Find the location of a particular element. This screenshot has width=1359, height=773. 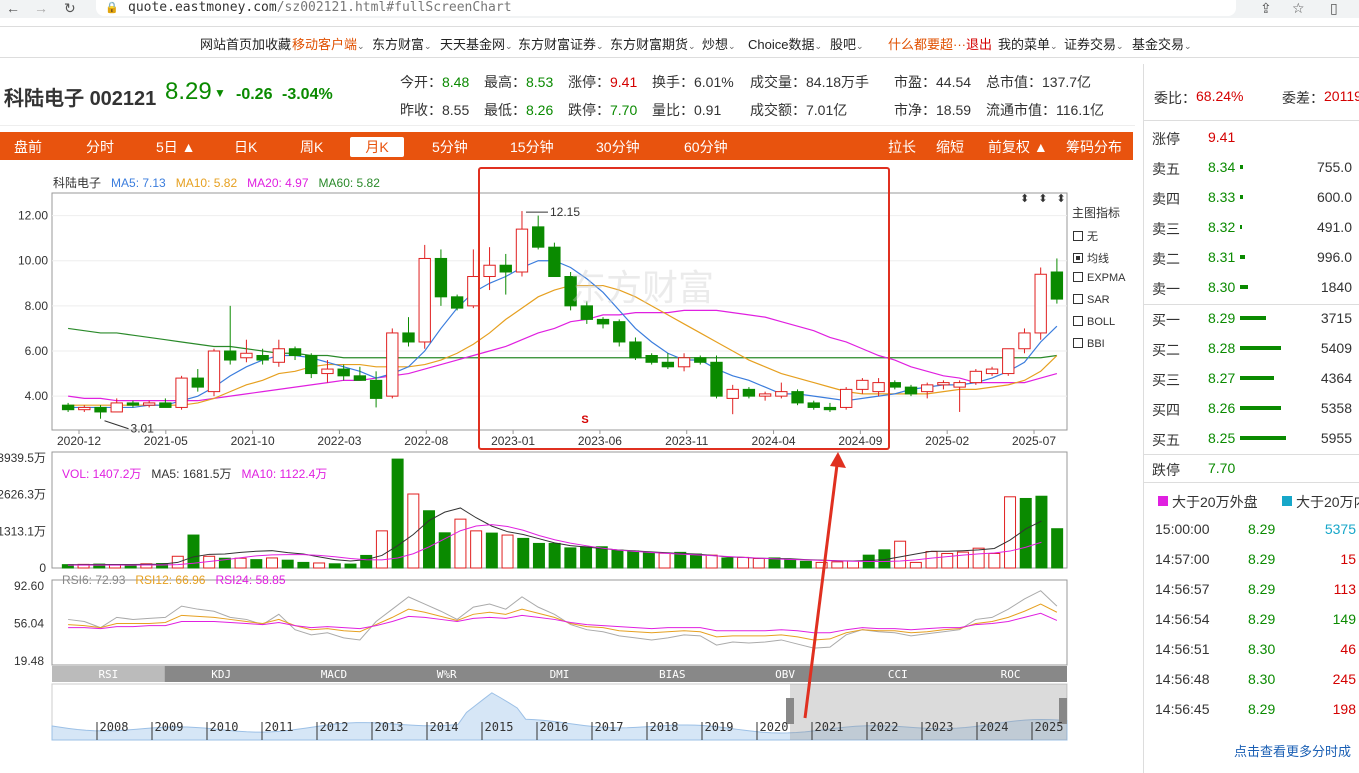

indicator-option-2: EXPMA is located at coordinates (1099, 278).